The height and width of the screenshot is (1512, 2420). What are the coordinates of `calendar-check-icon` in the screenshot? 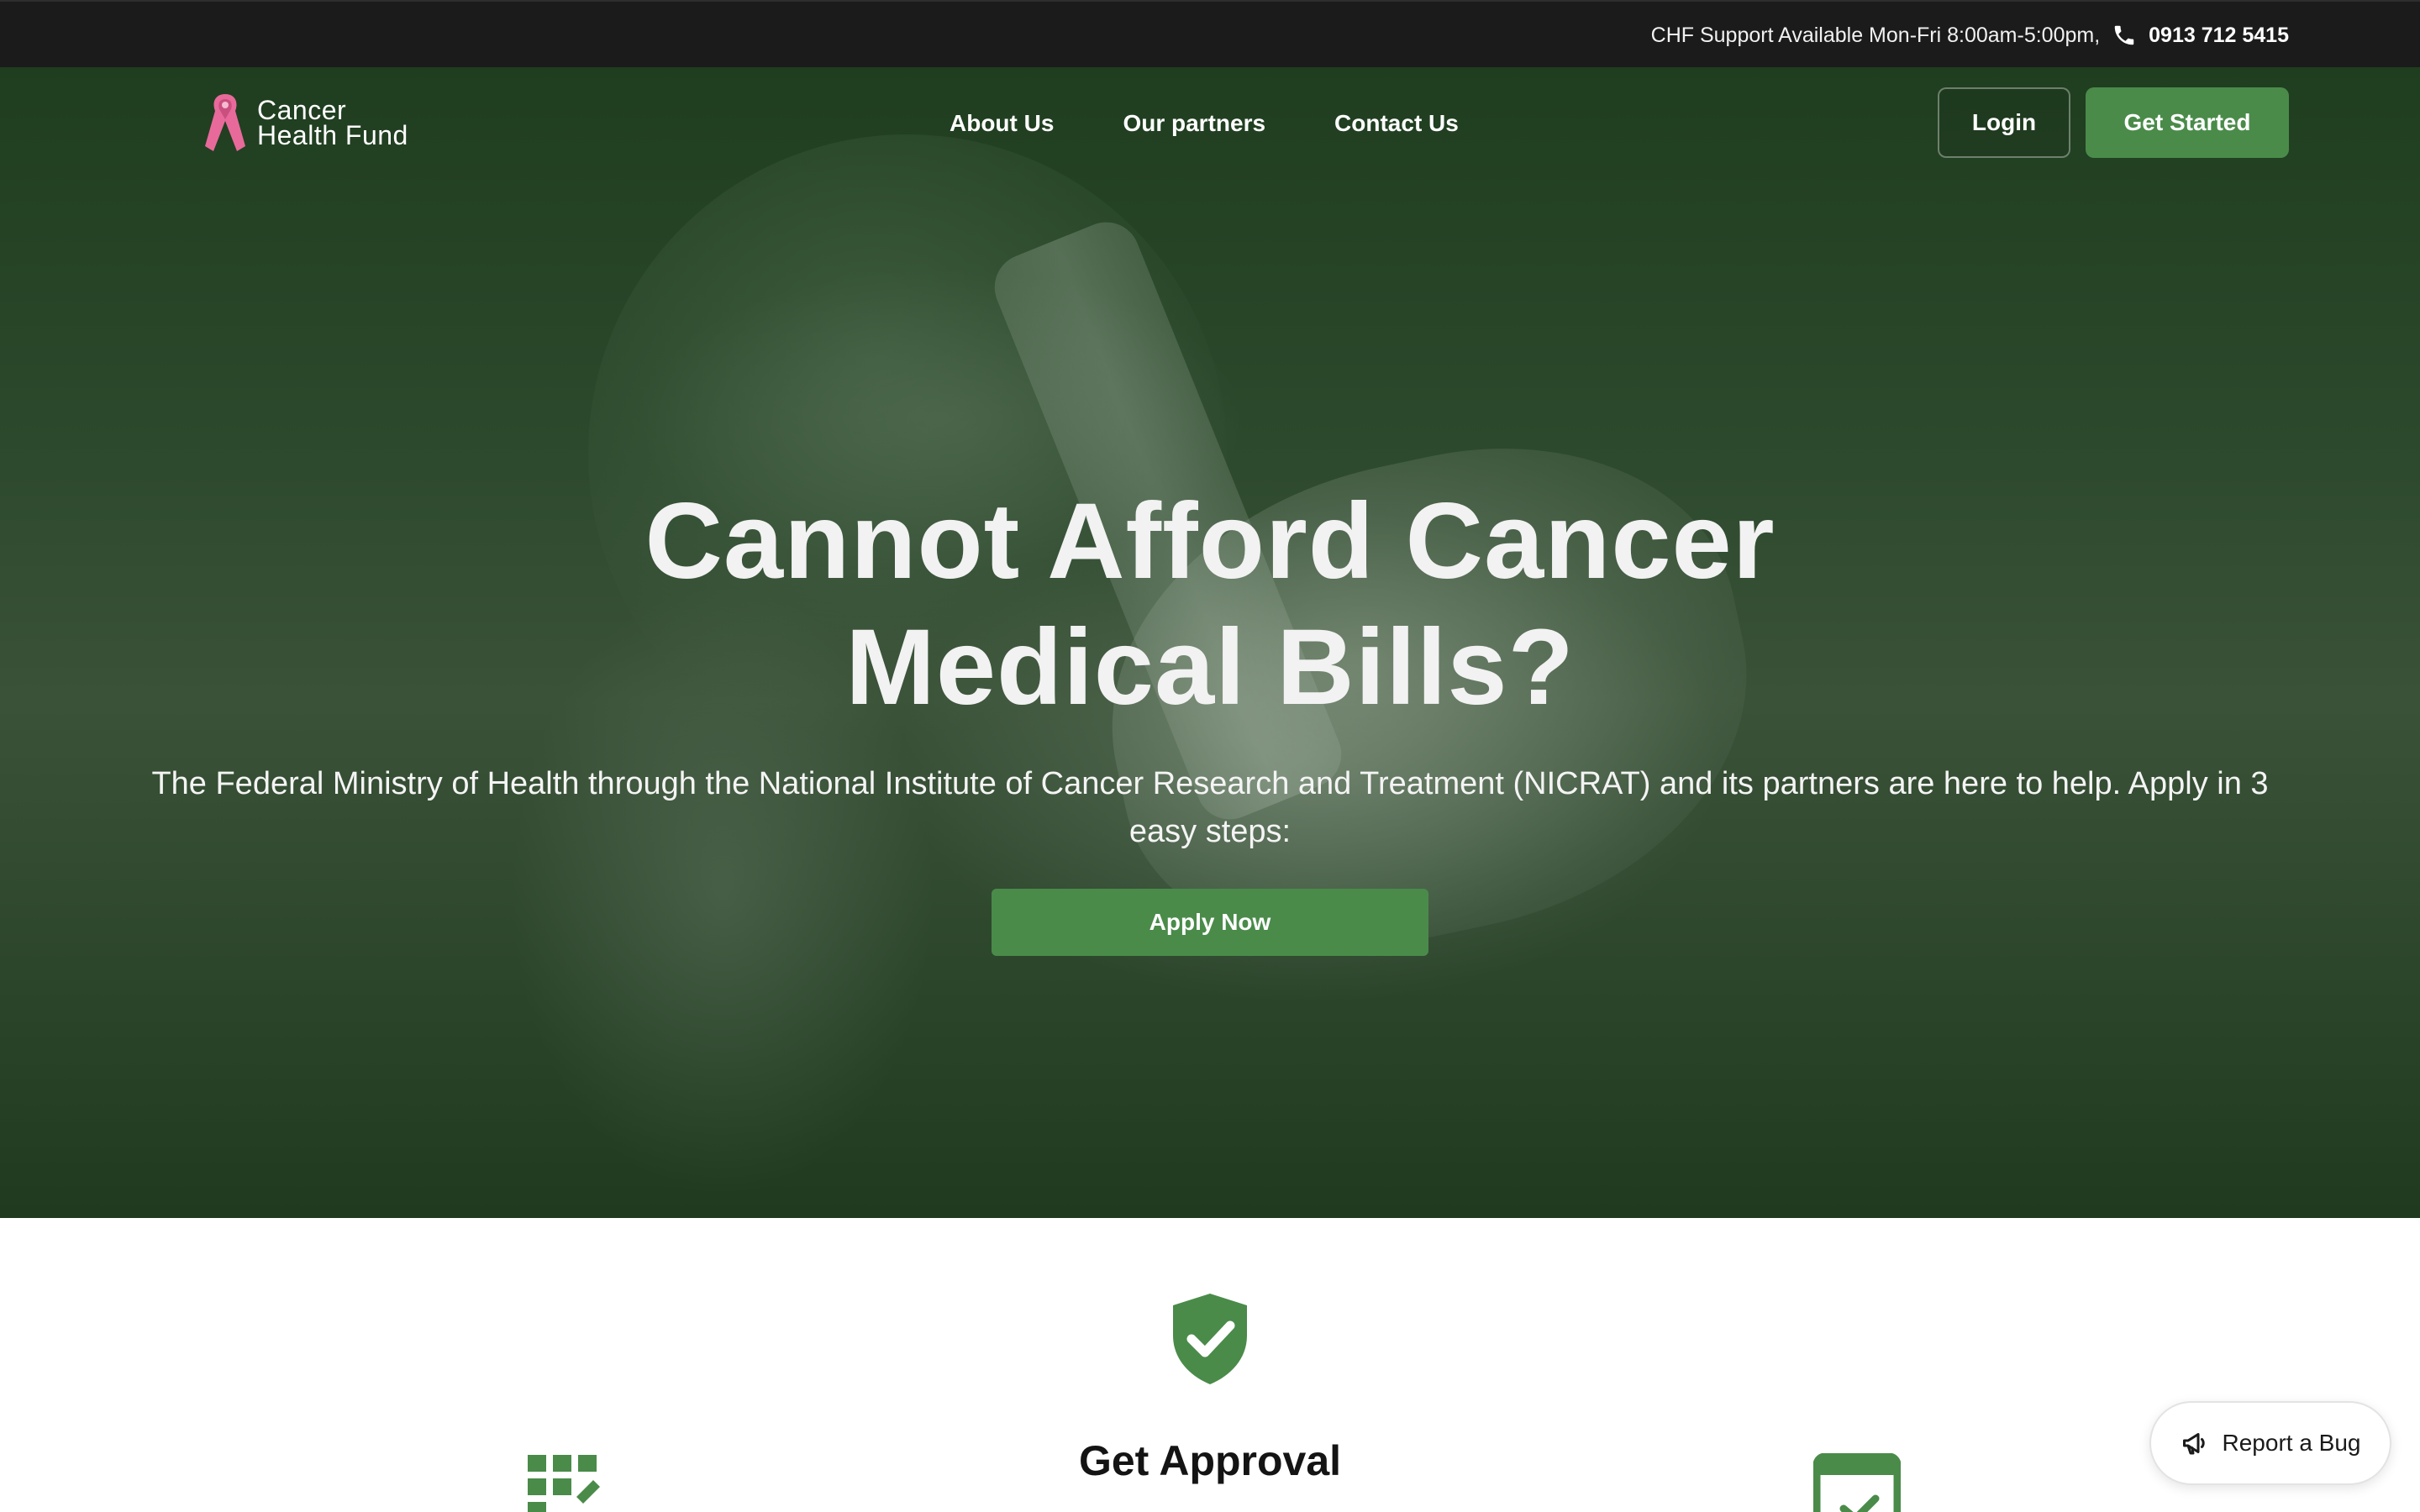 It's located at (1857, 1482).